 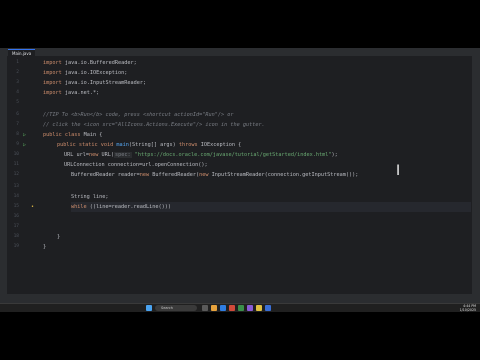 What do you see at coordinates (205, 308) in the screenshot?
I see `task-view-icon` at bounding box center [205, 308].